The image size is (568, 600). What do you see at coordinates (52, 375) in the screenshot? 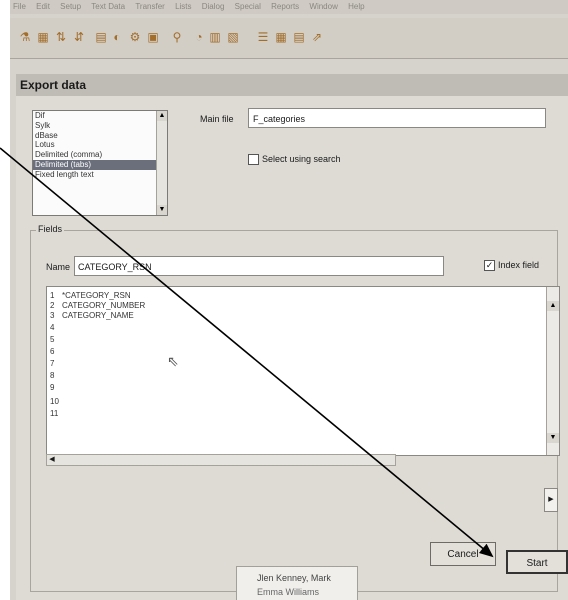
I see `field-line: 8` at bounding box center [52, 375].